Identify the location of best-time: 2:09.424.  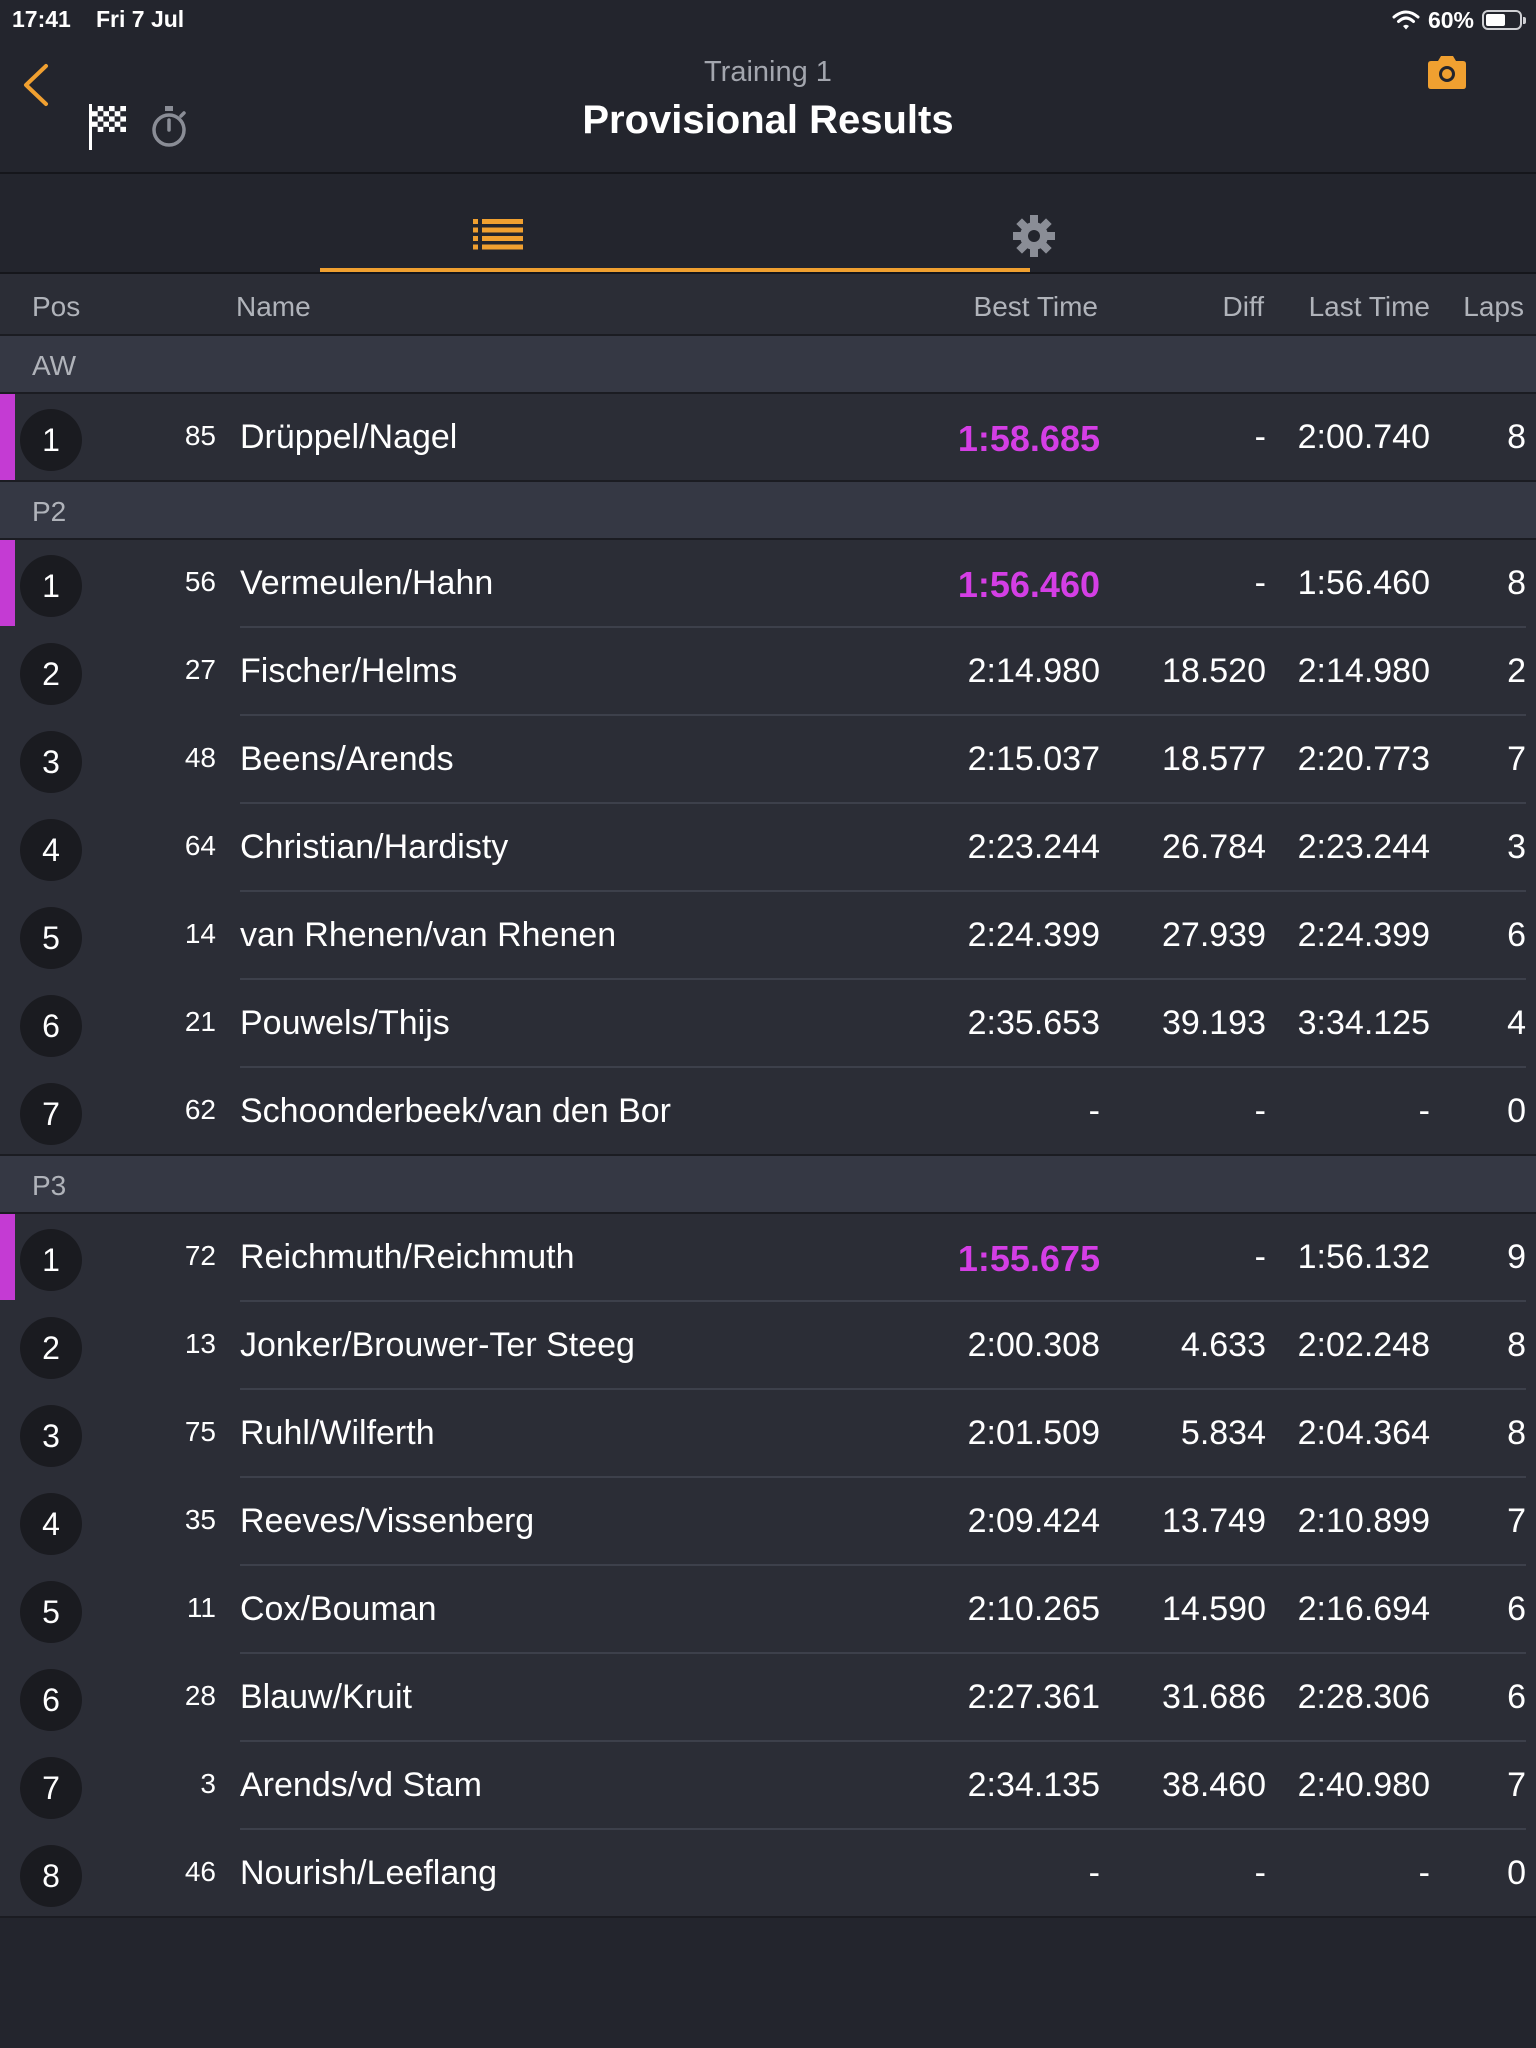
(1033, 1521).